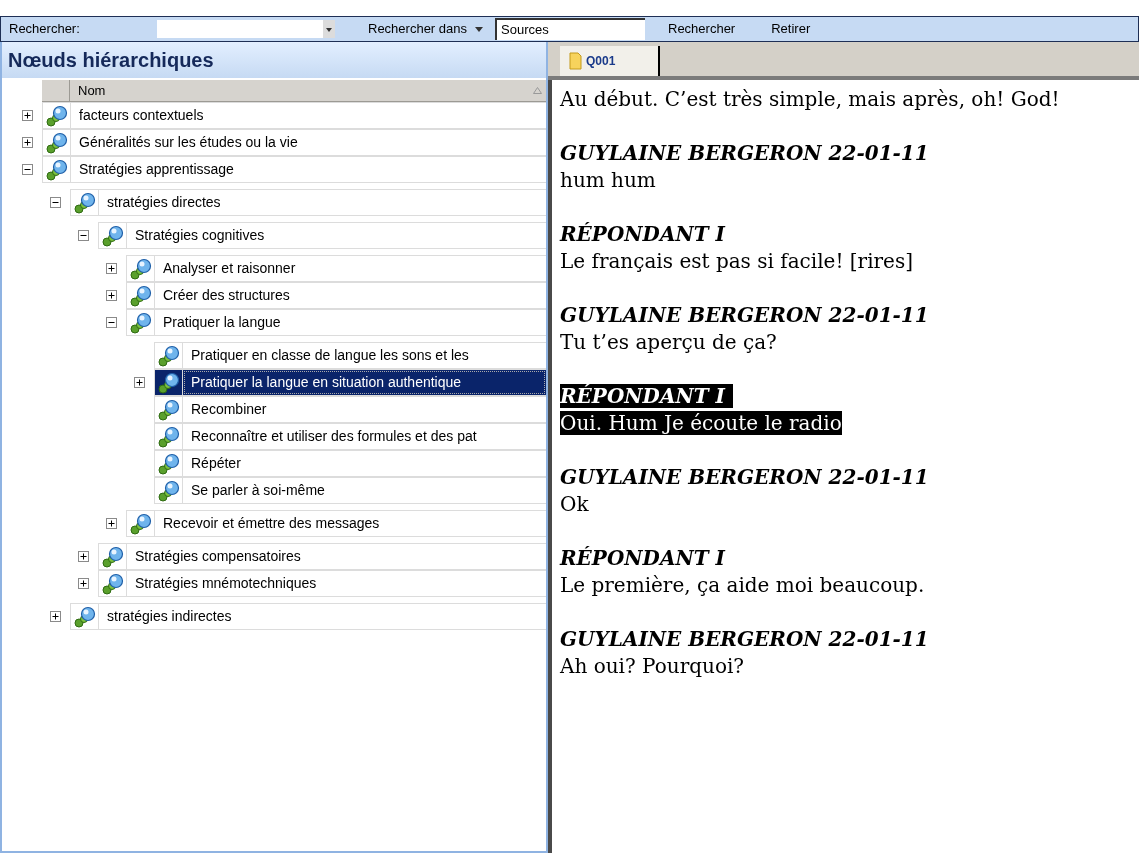 The width and height of the screenshot is (1139, 853). Describe the element at coordinates (791, 29) in the screenshot. I see `toolbar-button: Retirer` at that location.